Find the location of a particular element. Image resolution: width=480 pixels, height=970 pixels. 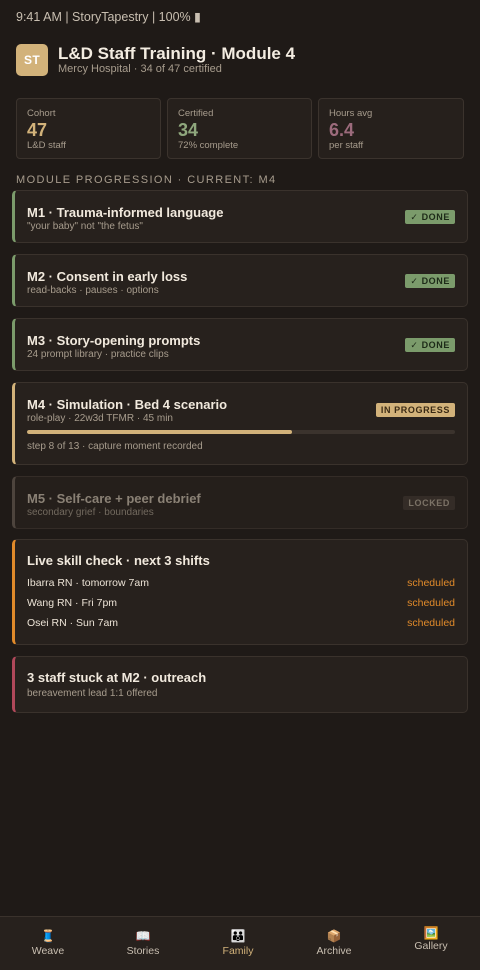

outreach-subtitle: bereavement lead 1:1 offered is located at coordinates (92, 693).